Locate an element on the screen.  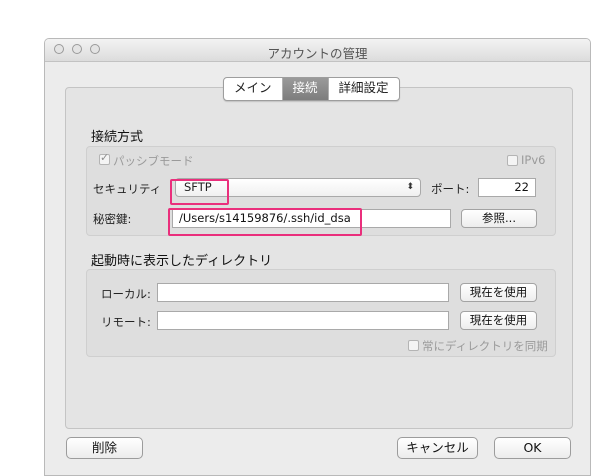
local-directory-input is located at coordinates (303, 292).